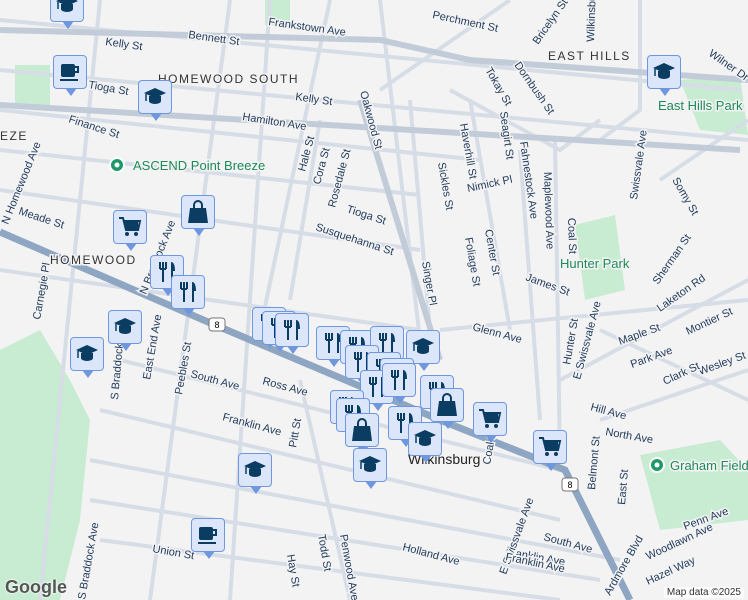  I want to click on street-label: Center St, so click(492, 252).